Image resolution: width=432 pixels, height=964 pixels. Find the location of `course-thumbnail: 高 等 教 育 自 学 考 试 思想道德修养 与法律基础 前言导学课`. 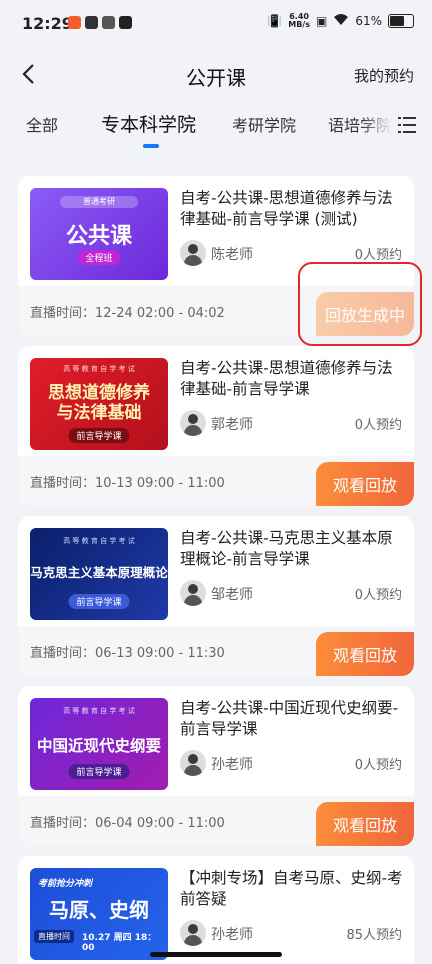

course-thumbnail: 高 等 教 育 自 学 考 试 思想道德修养 与法律基础 前言导学课 is located at coordinates (99, 404).